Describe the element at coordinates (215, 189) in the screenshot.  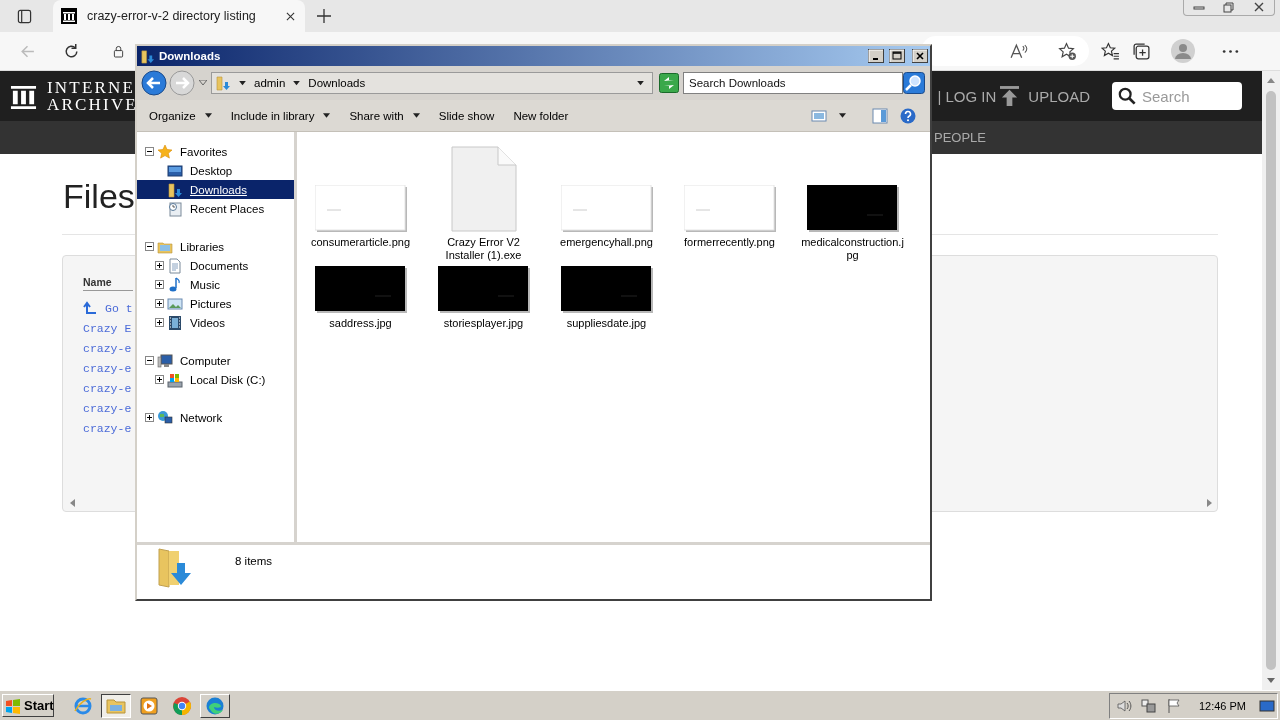
I see `tree-item: Downloads` at that location.